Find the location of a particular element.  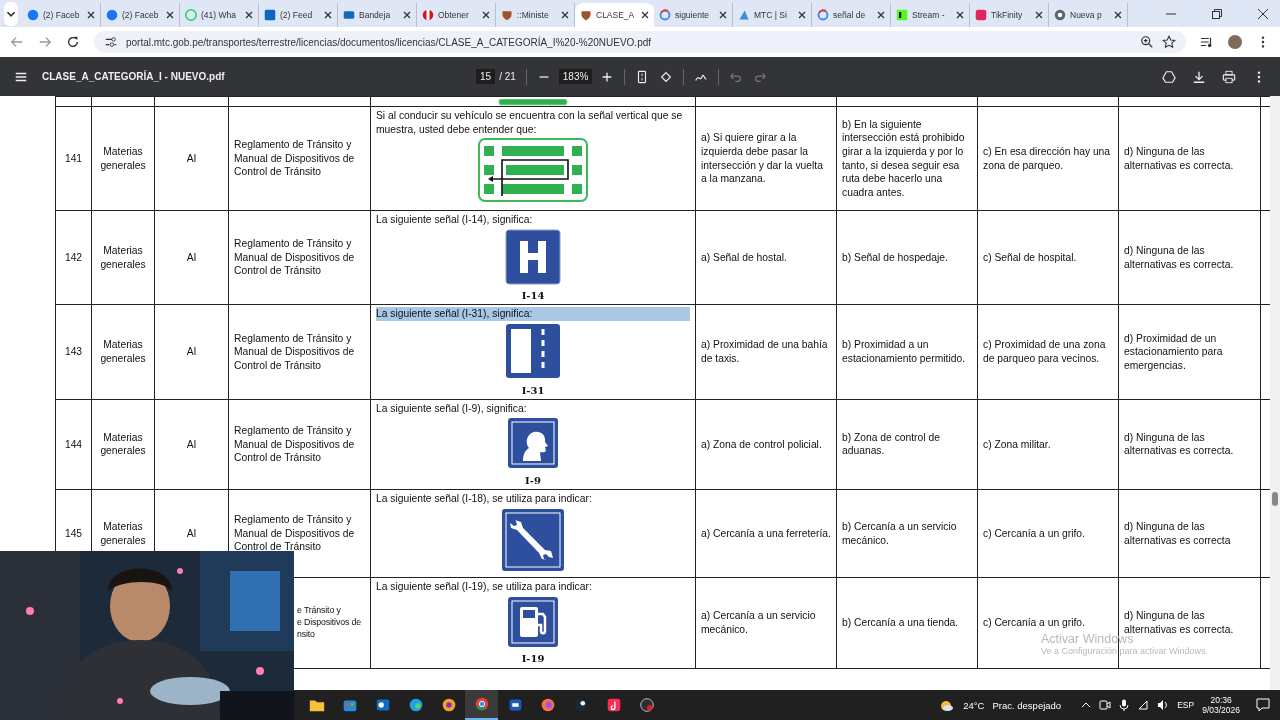

table-cell: d) Ninguna de las alternativas es correcta is located at coordinates (1189, 533).